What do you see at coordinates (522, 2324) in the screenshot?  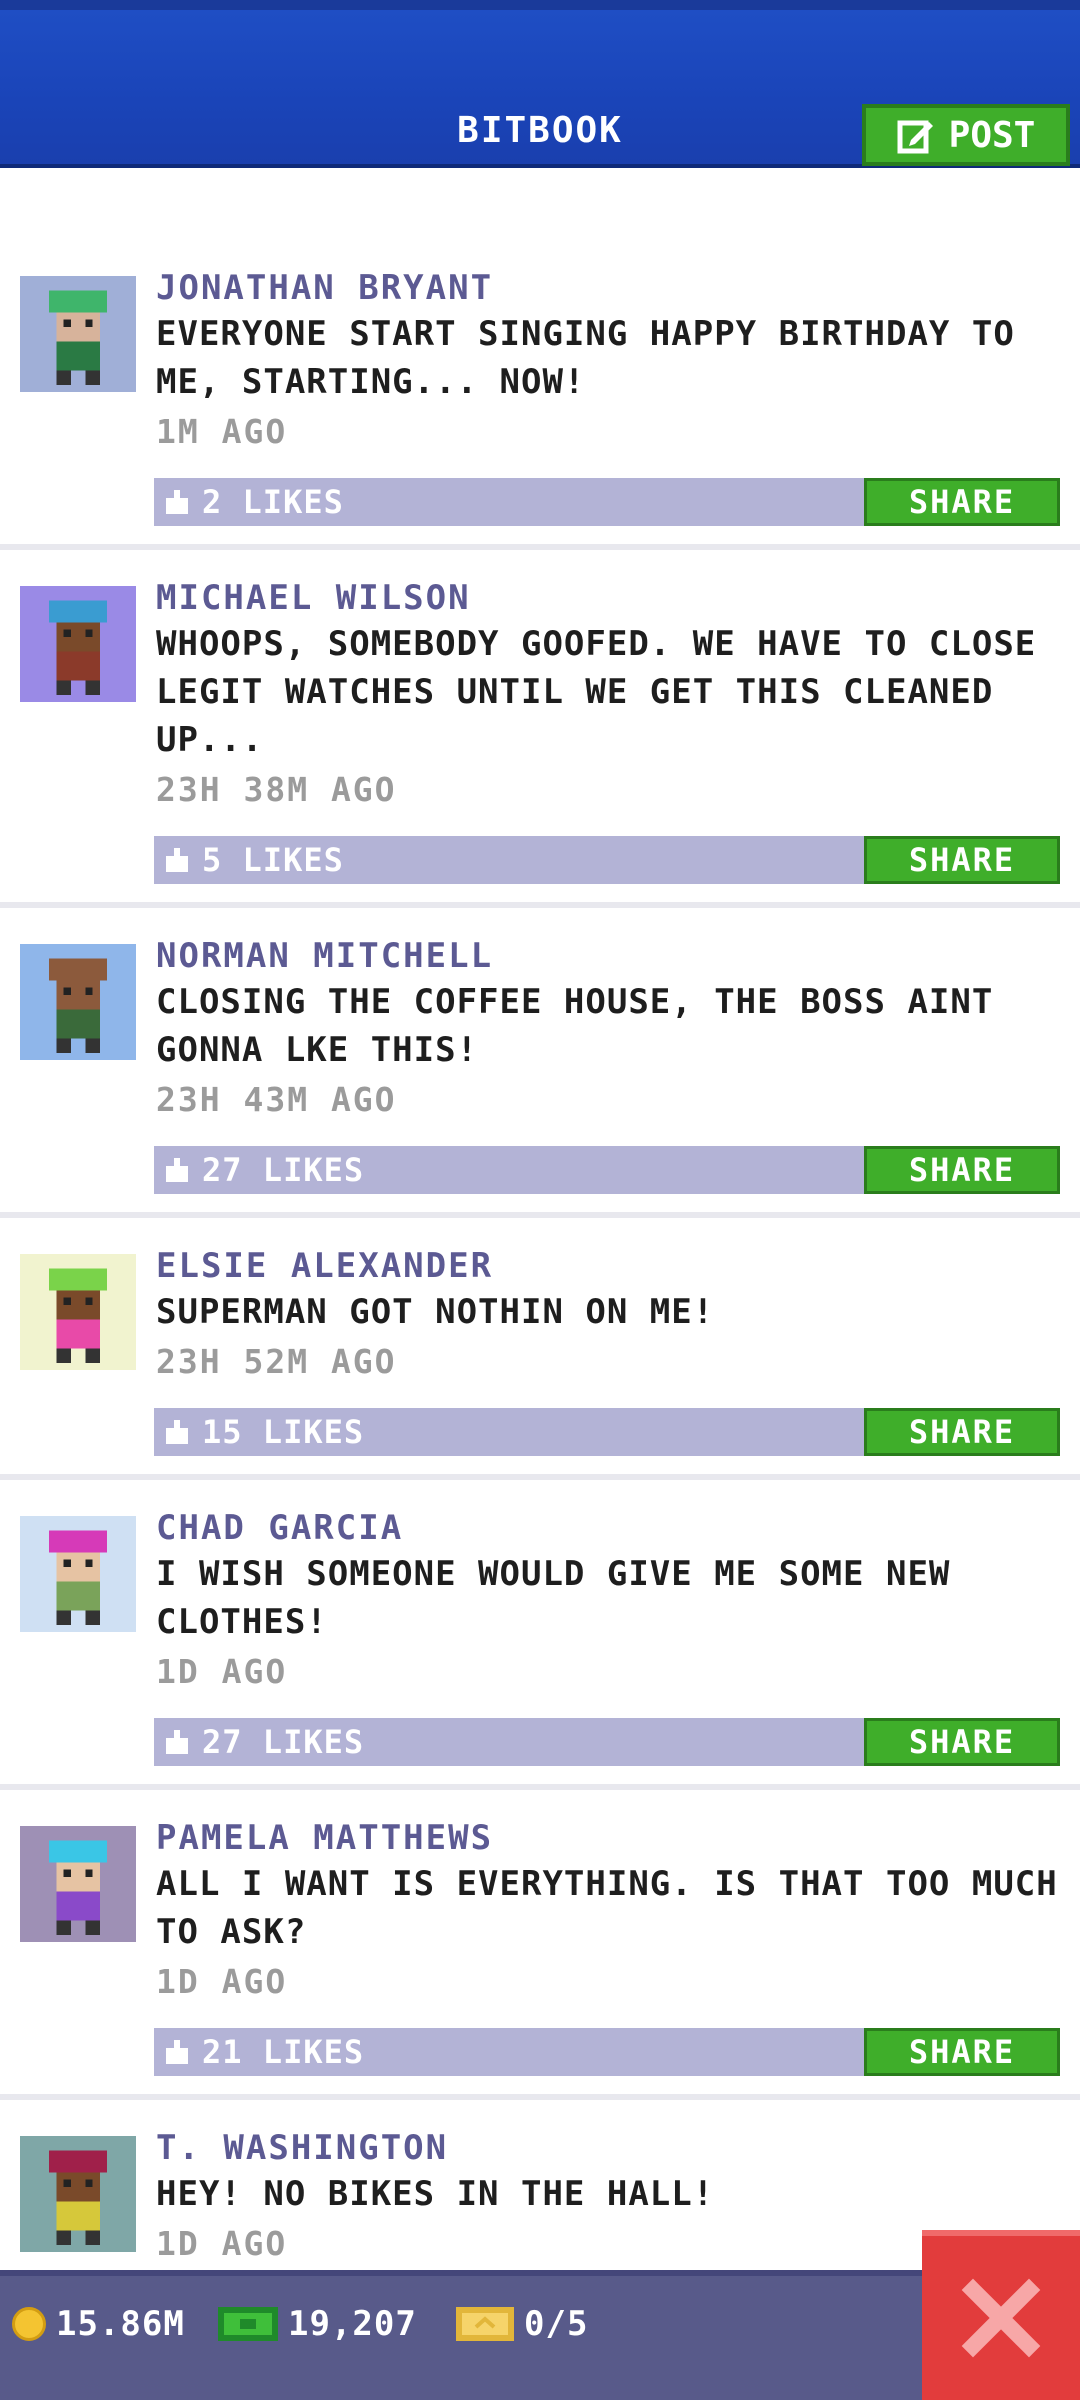 I see `tickets-stat: 0/5` at bounding box center [522, 2324].